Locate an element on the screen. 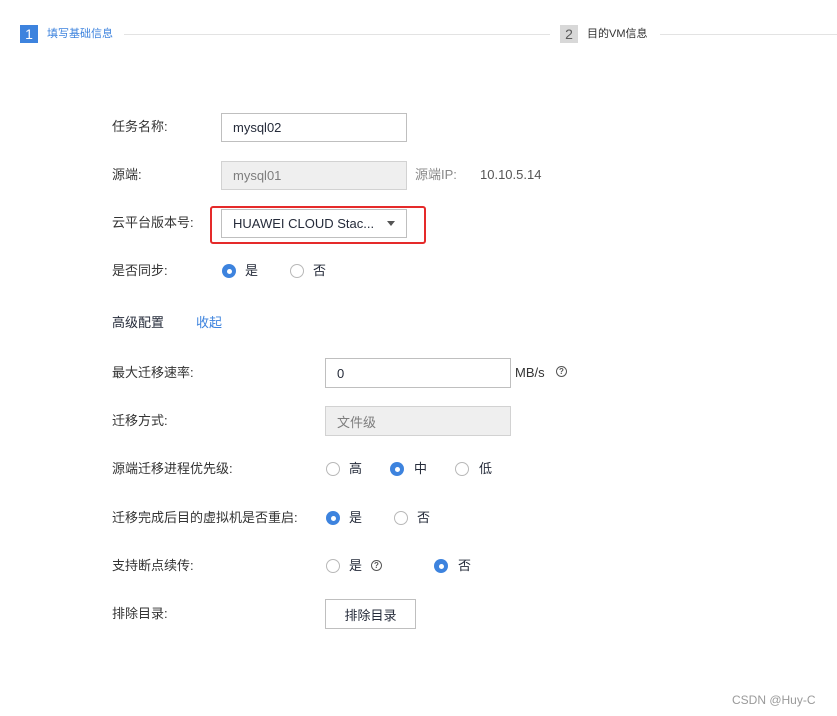 This screenshot has width=837, height=716. priority-medium-label: 中 is located at coordinates (421, 468).